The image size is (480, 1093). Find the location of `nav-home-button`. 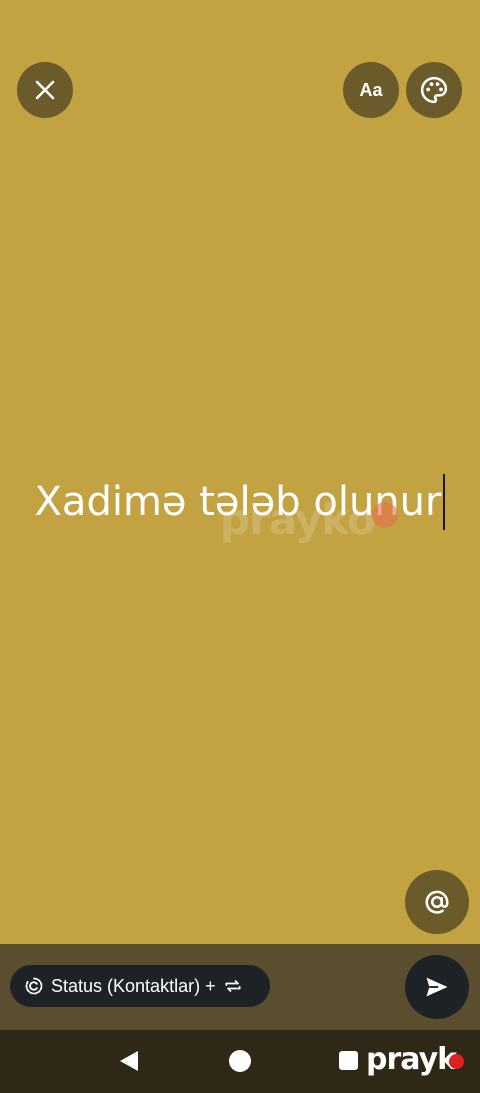

nav-home-button is located at coordinates (240, 1061).